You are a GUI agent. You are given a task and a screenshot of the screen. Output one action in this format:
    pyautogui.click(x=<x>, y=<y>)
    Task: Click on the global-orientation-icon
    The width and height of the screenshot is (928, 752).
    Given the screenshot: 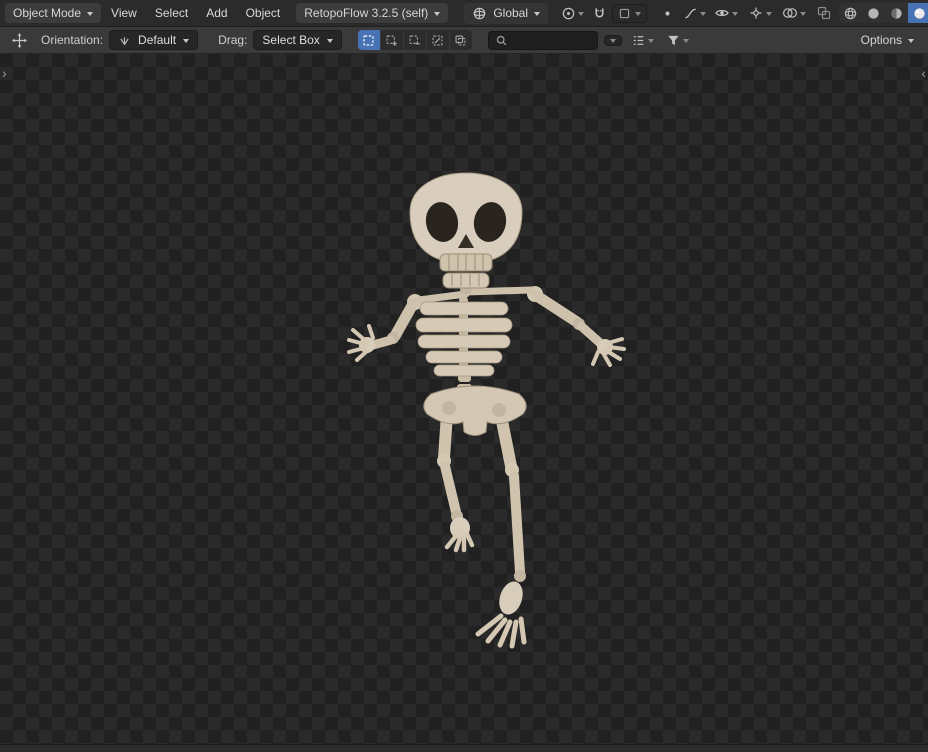 What is the action you would take?
    pyautogui.click(x=479, y=13)
    